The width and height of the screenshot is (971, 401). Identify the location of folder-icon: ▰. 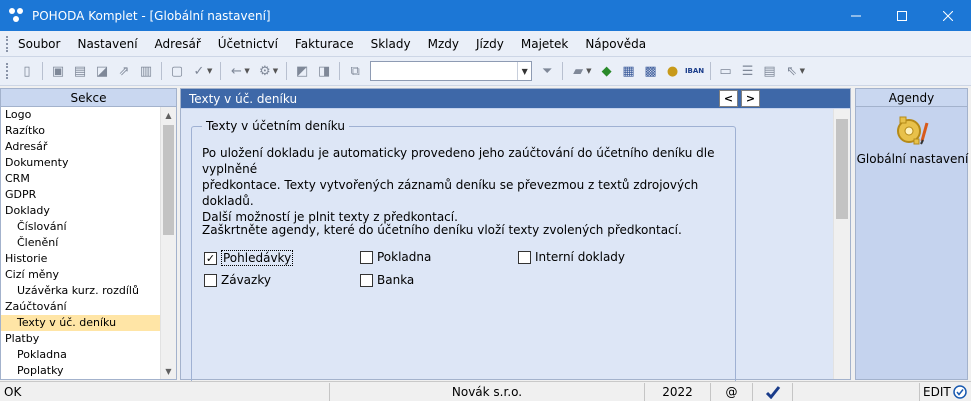
(578, 71).